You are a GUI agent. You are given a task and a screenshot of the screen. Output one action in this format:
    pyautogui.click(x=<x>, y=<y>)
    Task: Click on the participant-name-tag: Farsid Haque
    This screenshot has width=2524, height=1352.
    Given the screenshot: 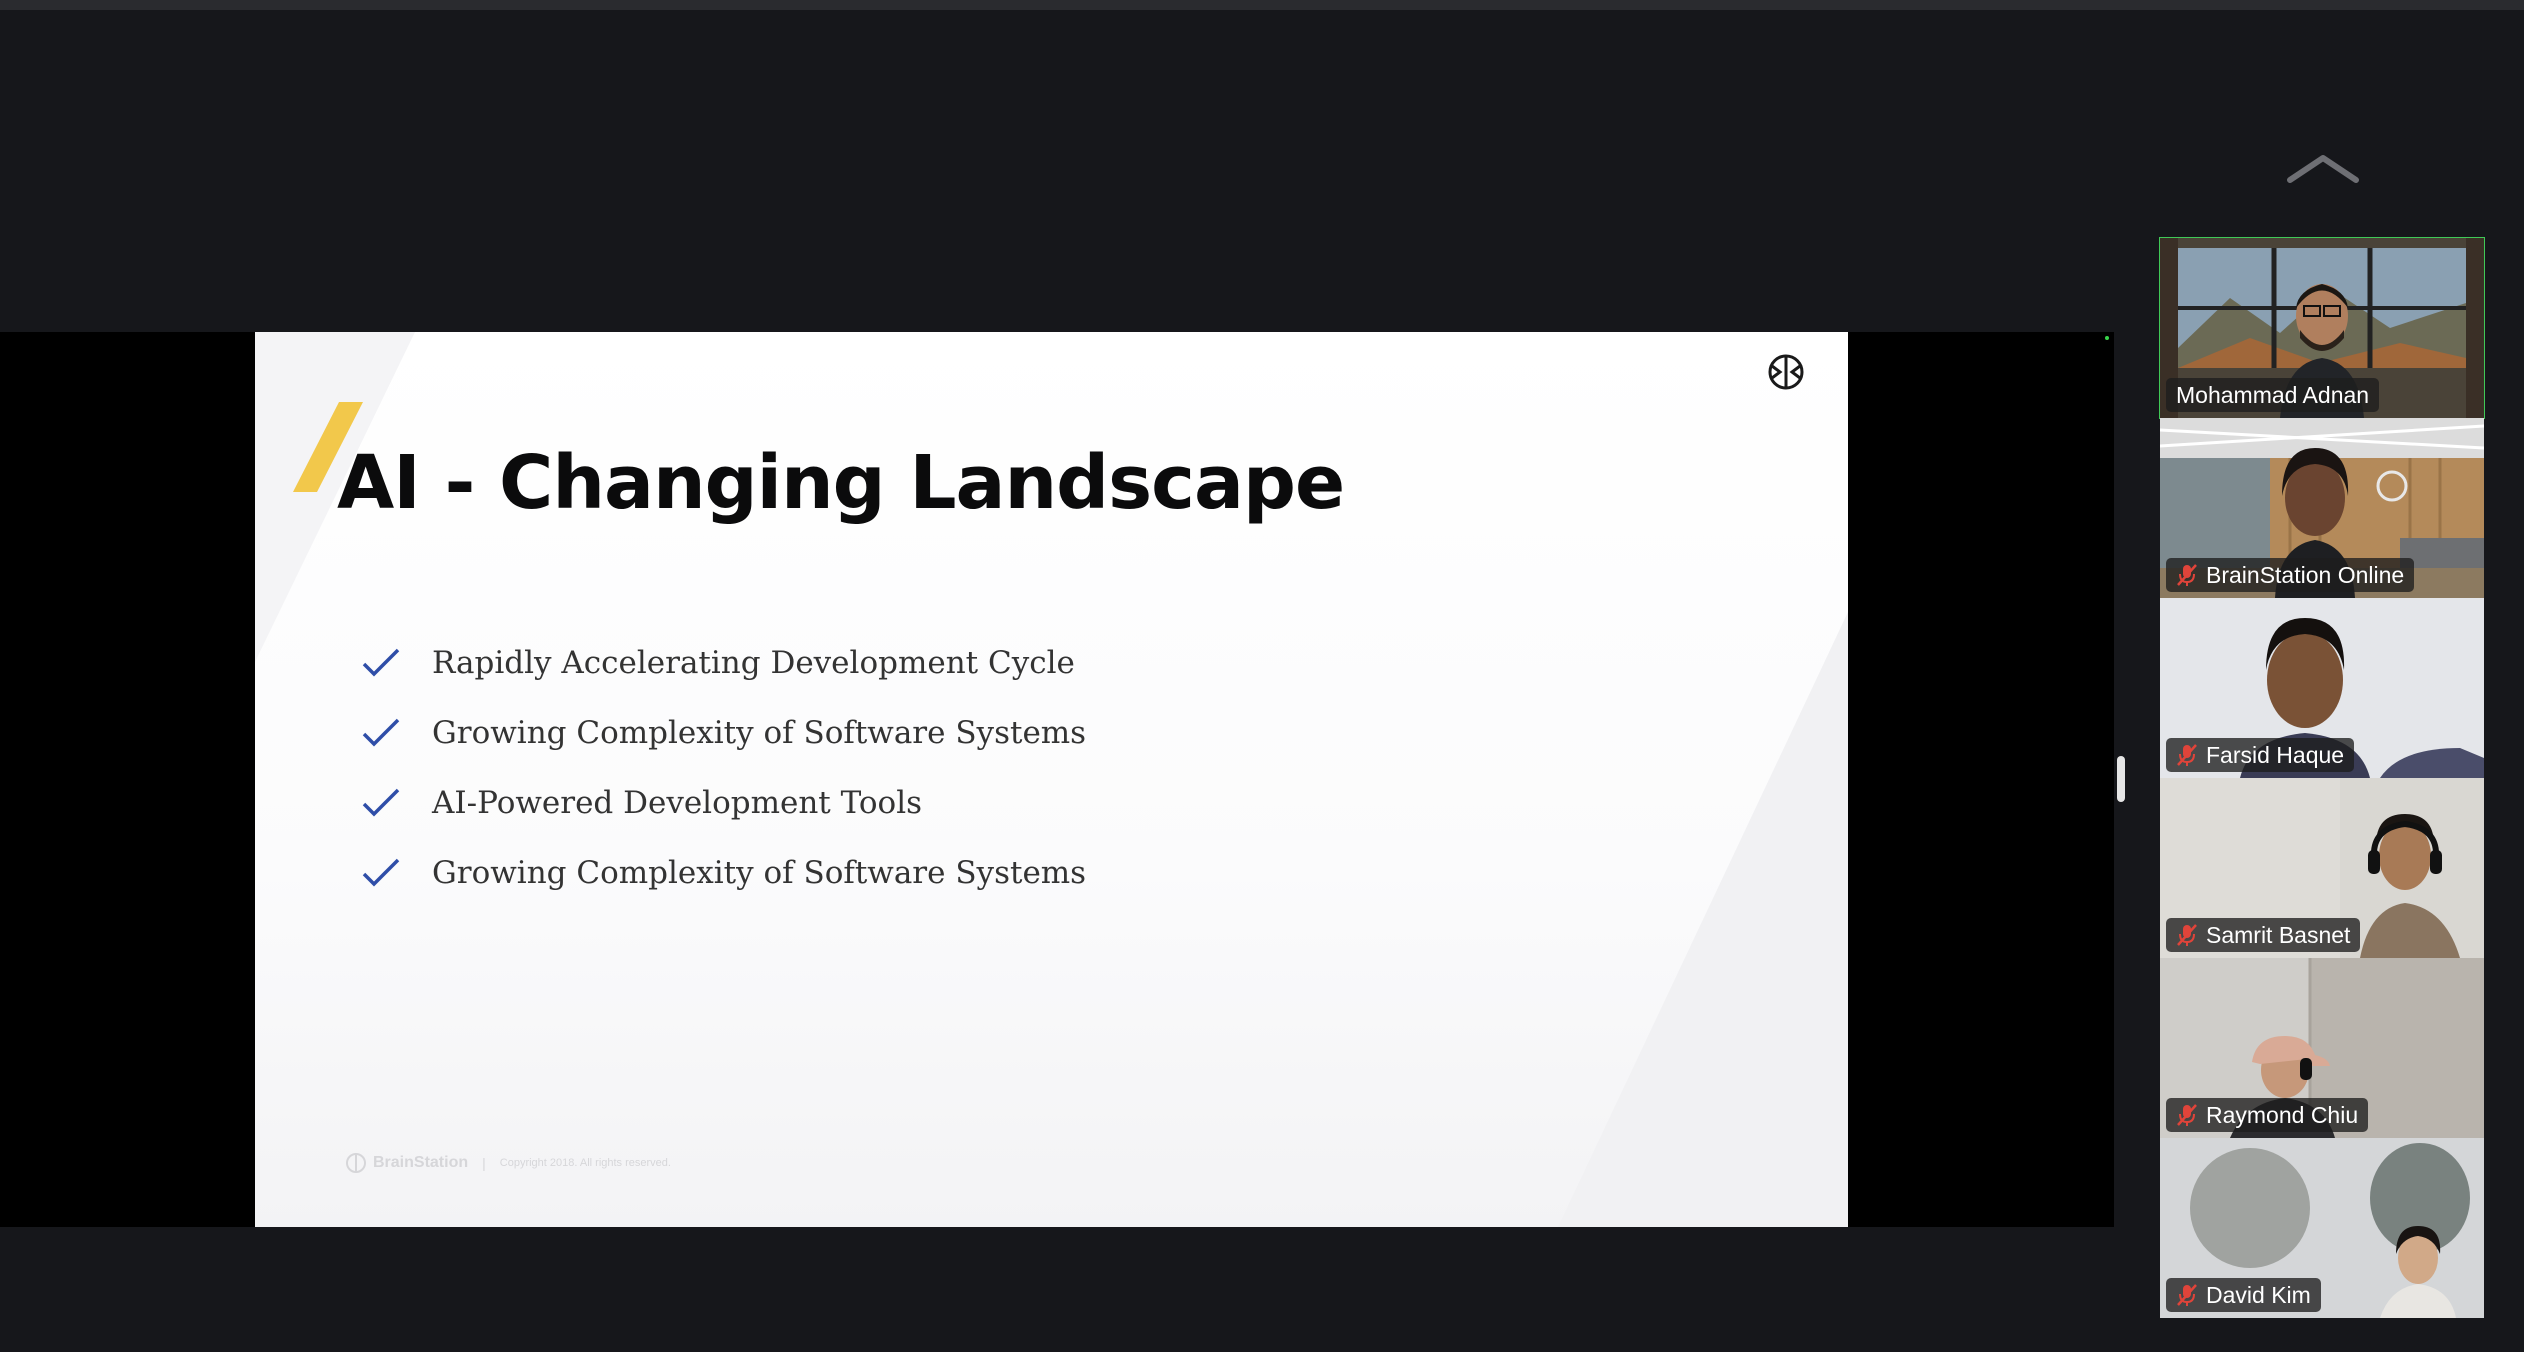 What is the action you would take?
    pyautogui.click(x=2260, y=755)
    